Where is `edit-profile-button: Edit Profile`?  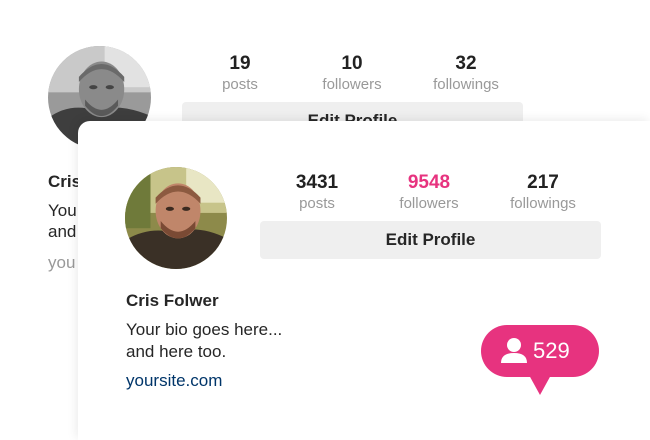
edit-profile-button: Edit Profile is located at coordinates (430, 240).